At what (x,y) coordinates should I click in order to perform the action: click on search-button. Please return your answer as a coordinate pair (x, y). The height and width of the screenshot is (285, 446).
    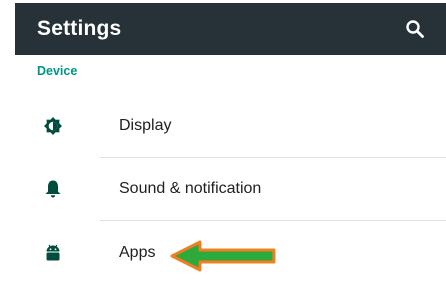
    Looking at the image, I should click on (415, 29).